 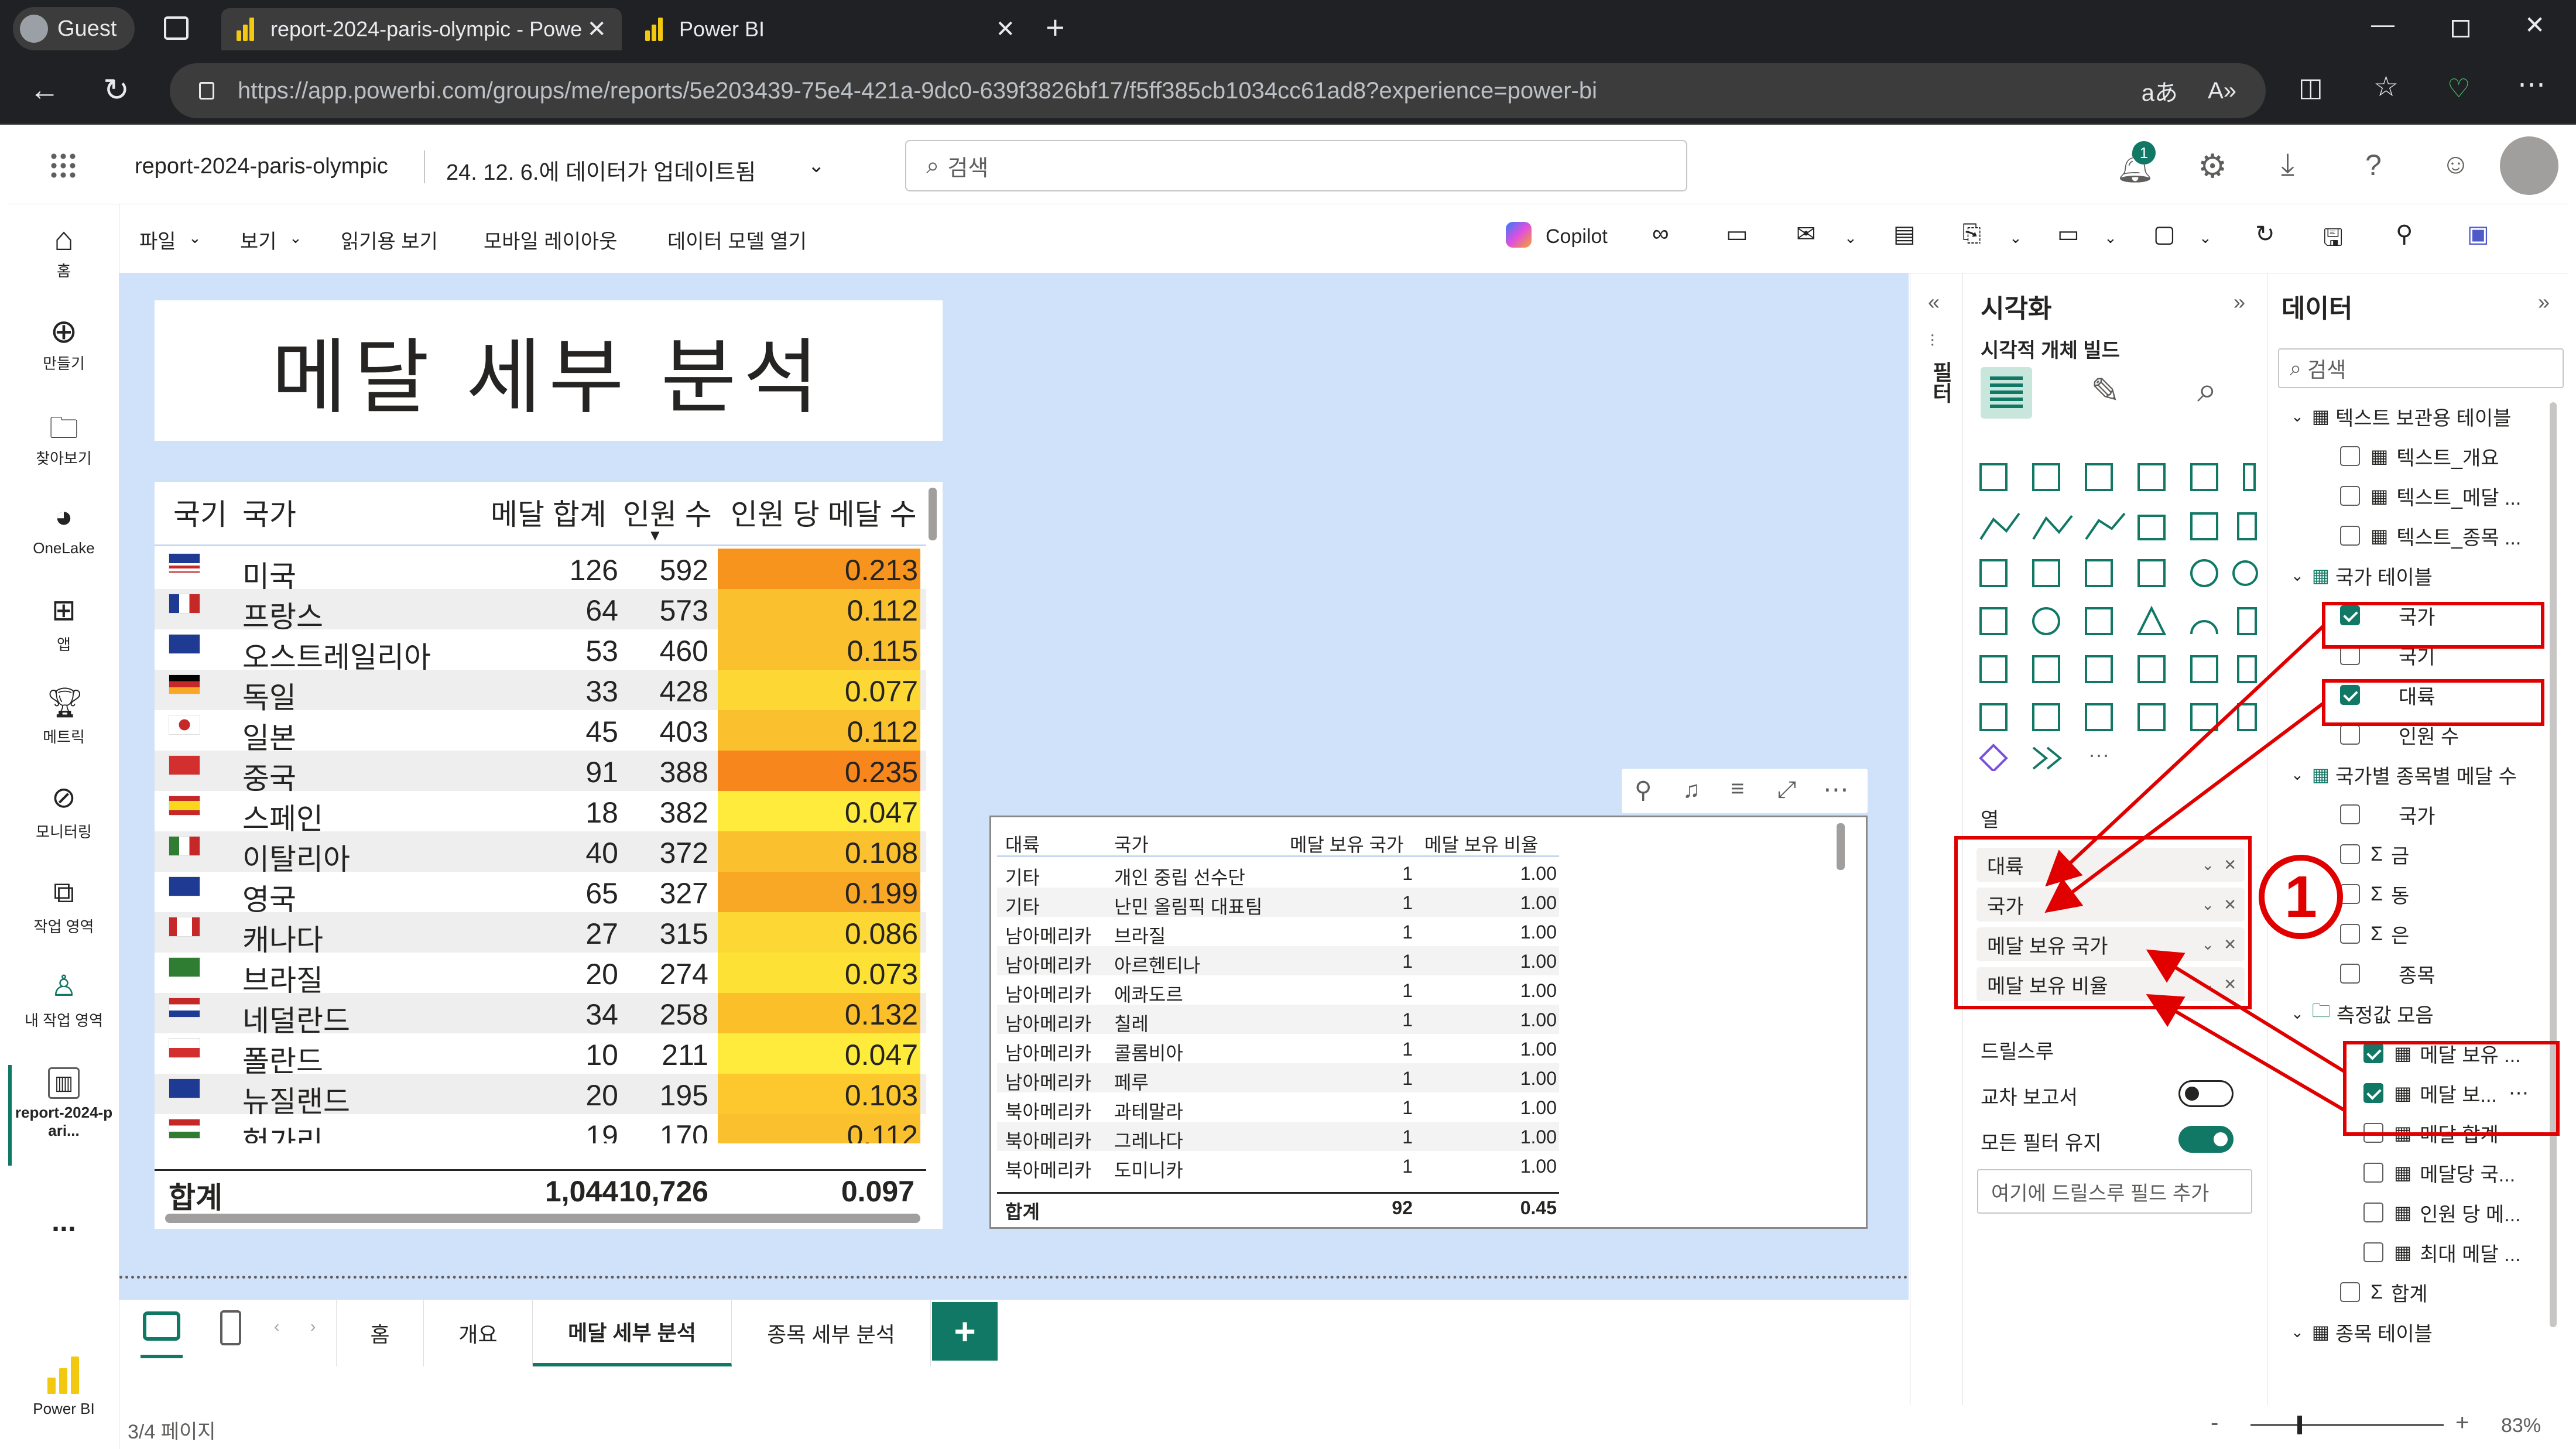 I want to click on annotation-arrows, so click(x=2194, y=868).